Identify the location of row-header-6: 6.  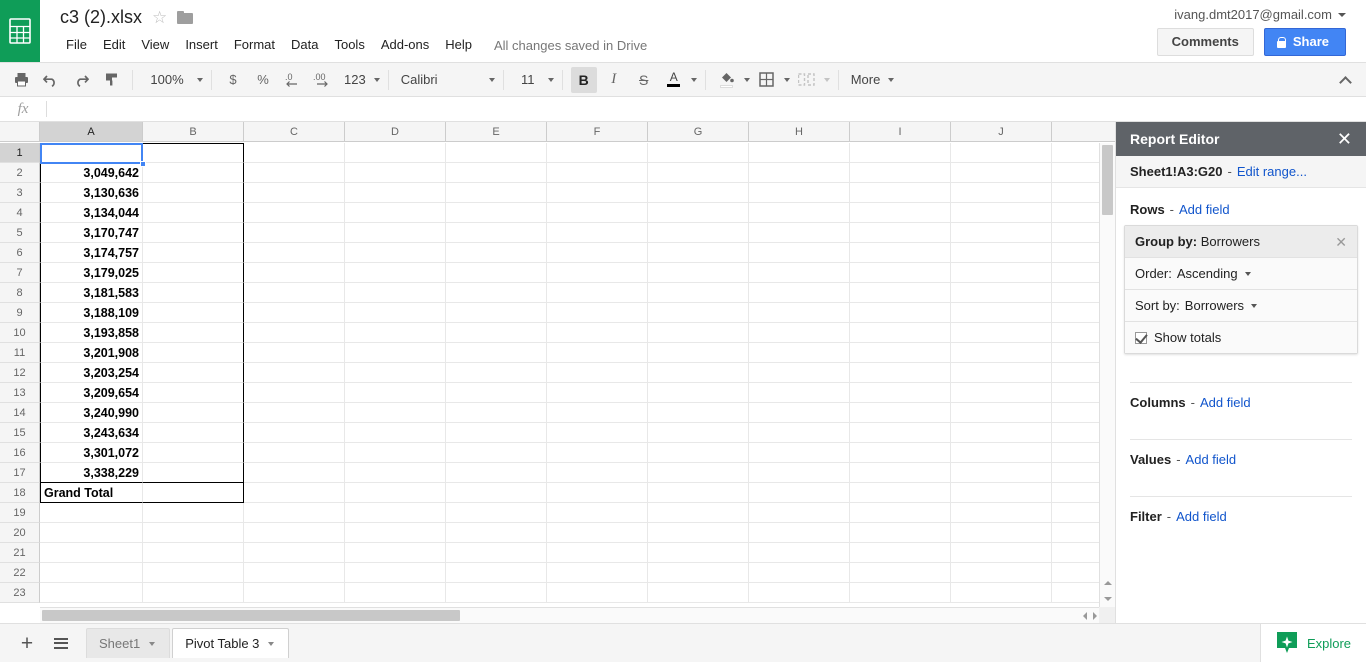
(20, 253).